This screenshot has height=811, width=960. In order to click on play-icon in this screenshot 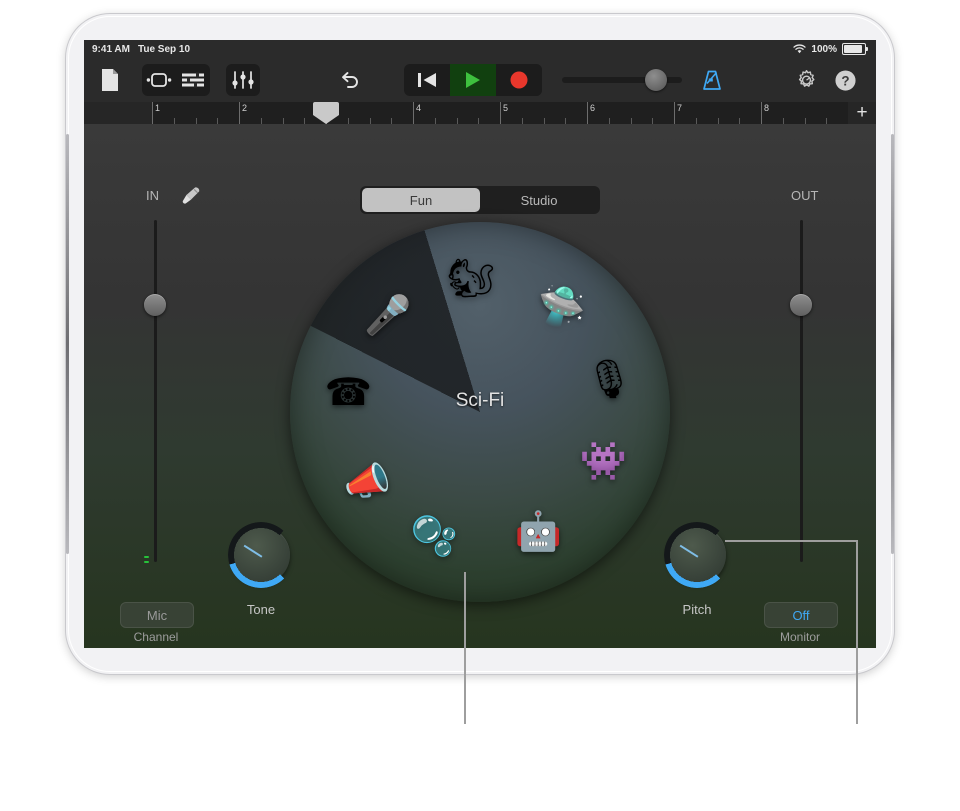, I will do `click(473, 80)`.